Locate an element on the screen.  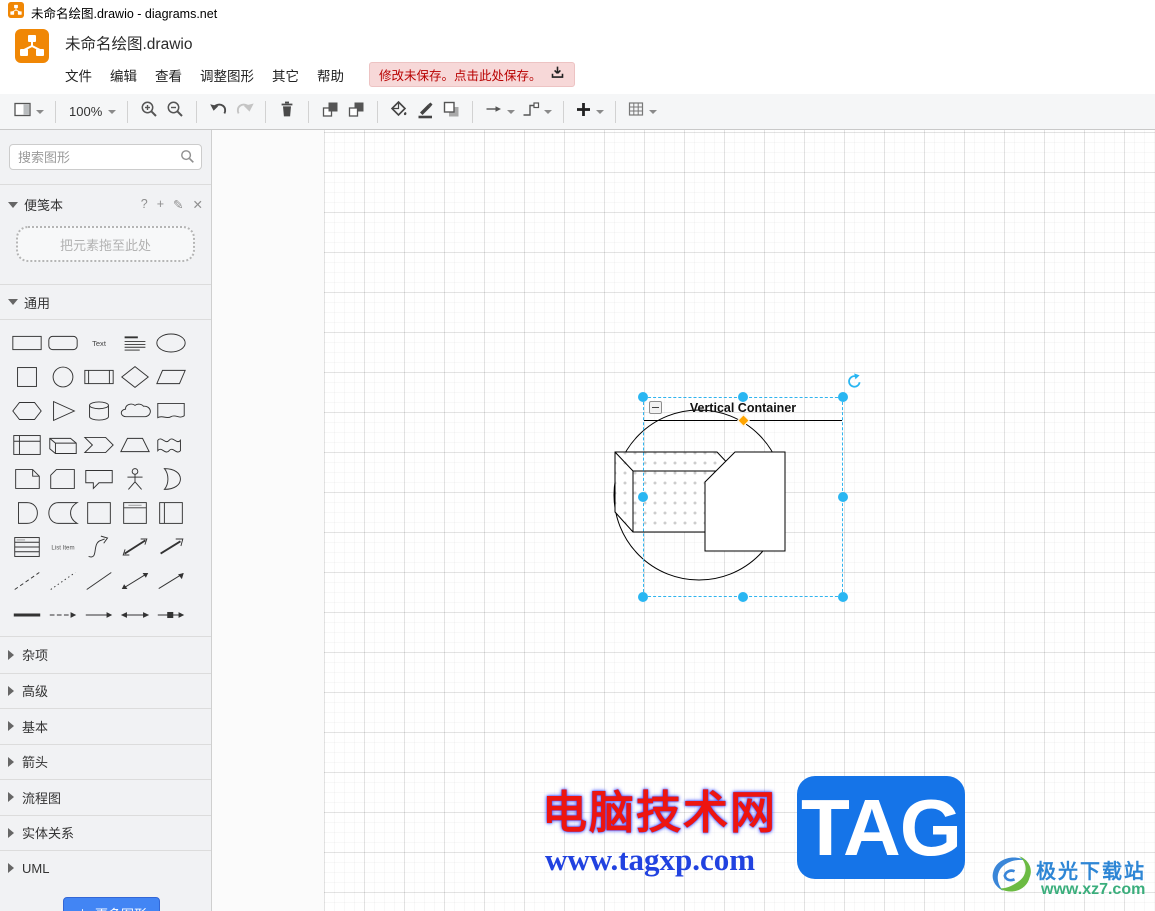
scratchpad-header: 便笺本 ? + ✎ ✕ is located at coordinates (105, 199).